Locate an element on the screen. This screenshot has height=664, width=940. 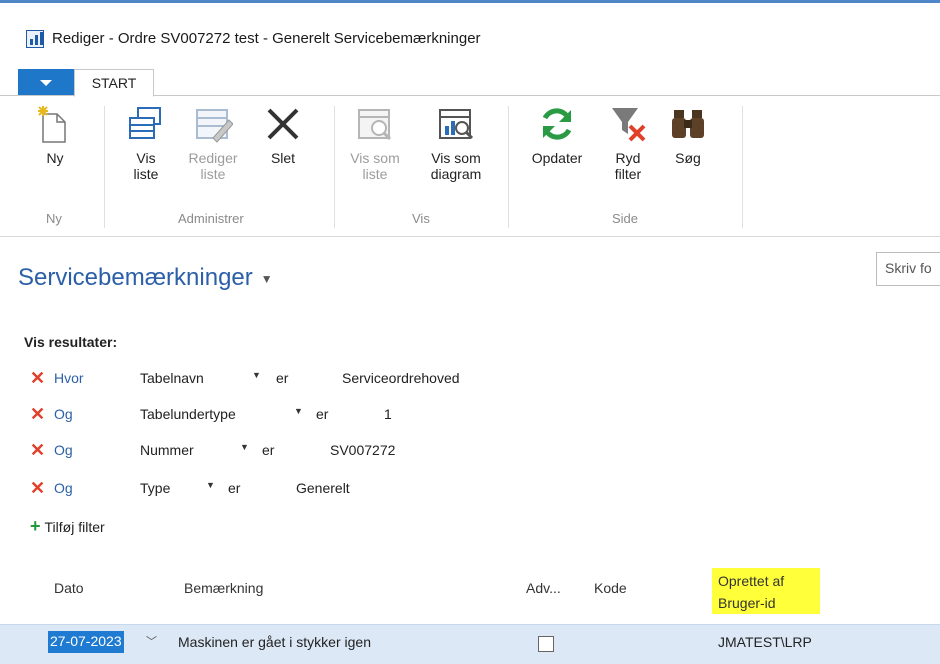
new-document-icon is located at coordinates (55, 124).